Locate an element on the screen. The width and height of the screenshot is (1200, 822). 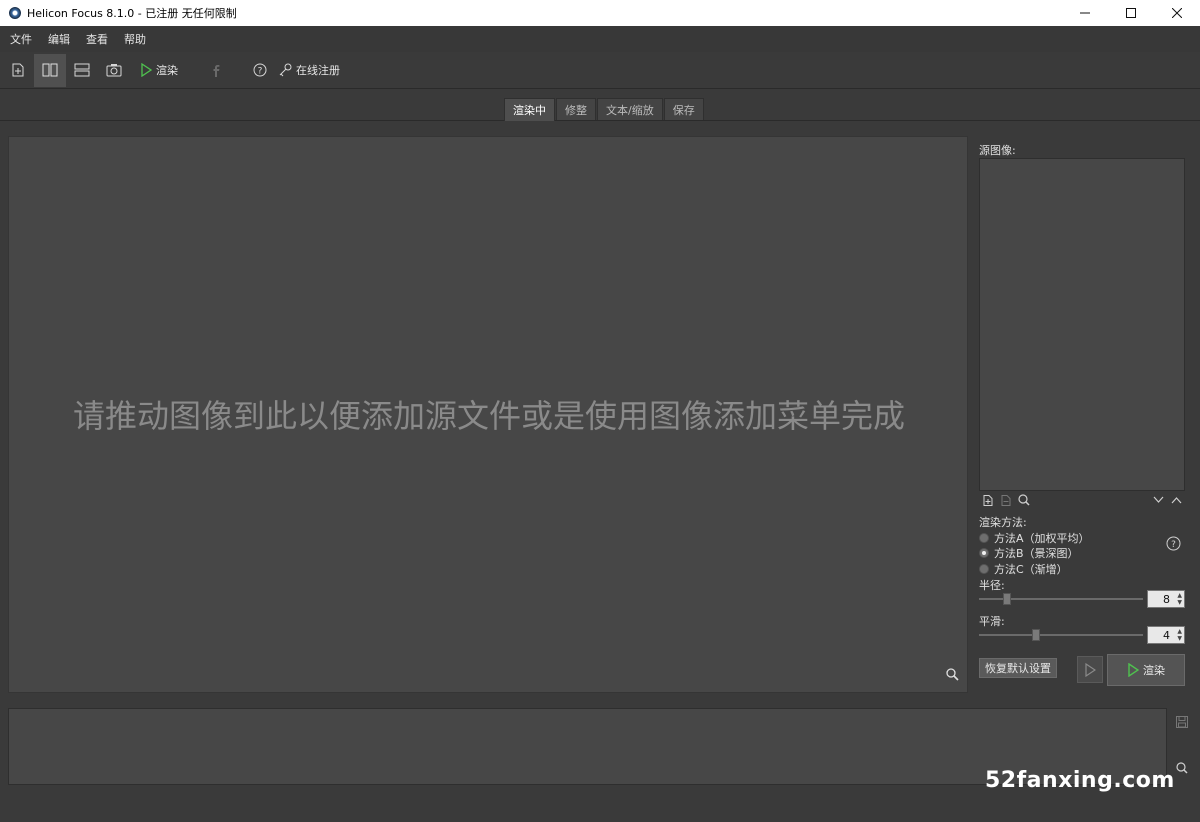
key-icon is located at coordinates (285, 70).